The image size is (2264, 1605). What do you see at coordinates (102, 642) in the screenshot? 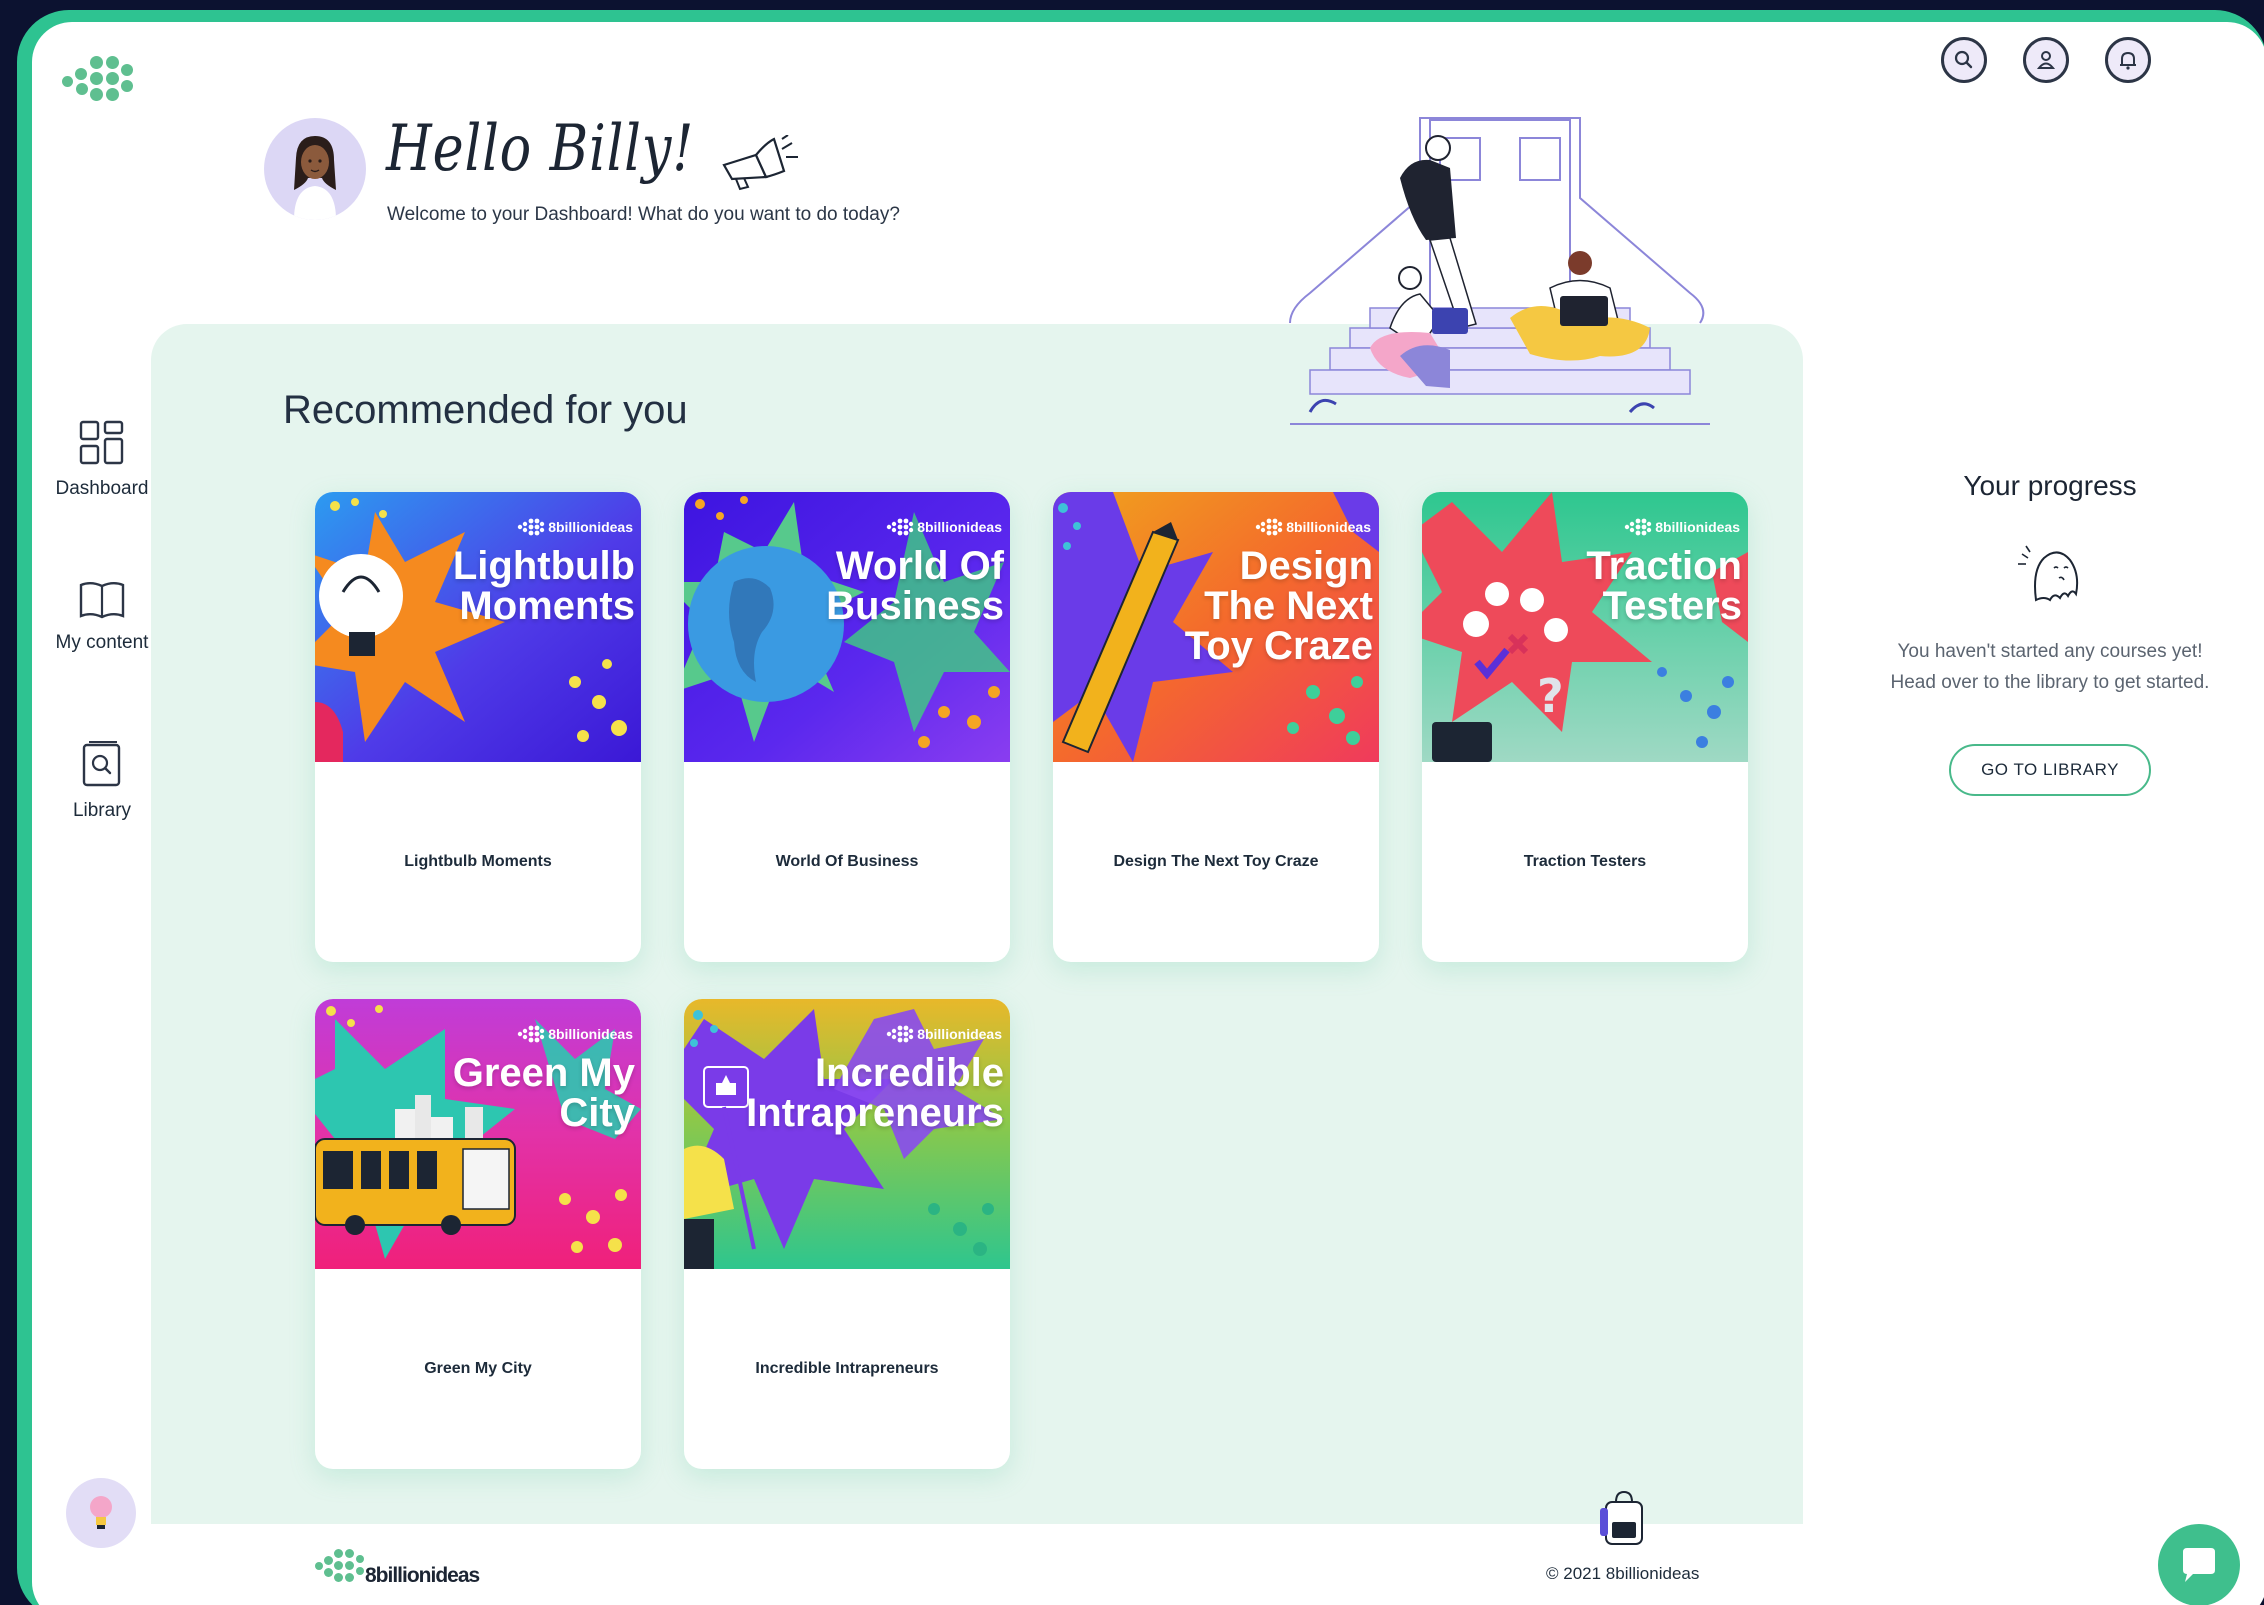
I see `sidebar-item-label: My content` at bounding box center [102, 642].